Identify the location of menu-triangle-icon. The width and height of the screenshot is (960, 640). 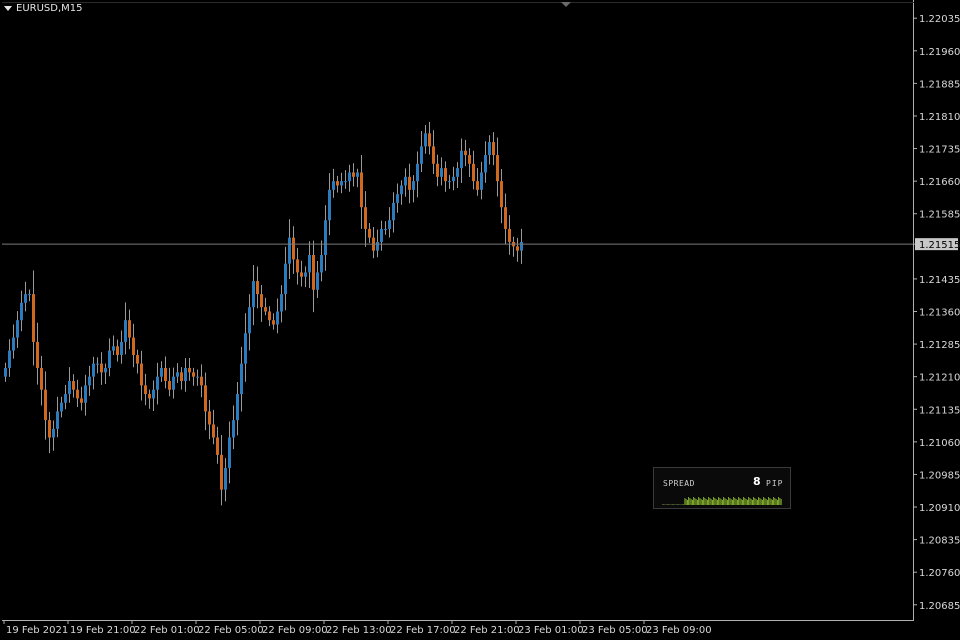
(8, 8).